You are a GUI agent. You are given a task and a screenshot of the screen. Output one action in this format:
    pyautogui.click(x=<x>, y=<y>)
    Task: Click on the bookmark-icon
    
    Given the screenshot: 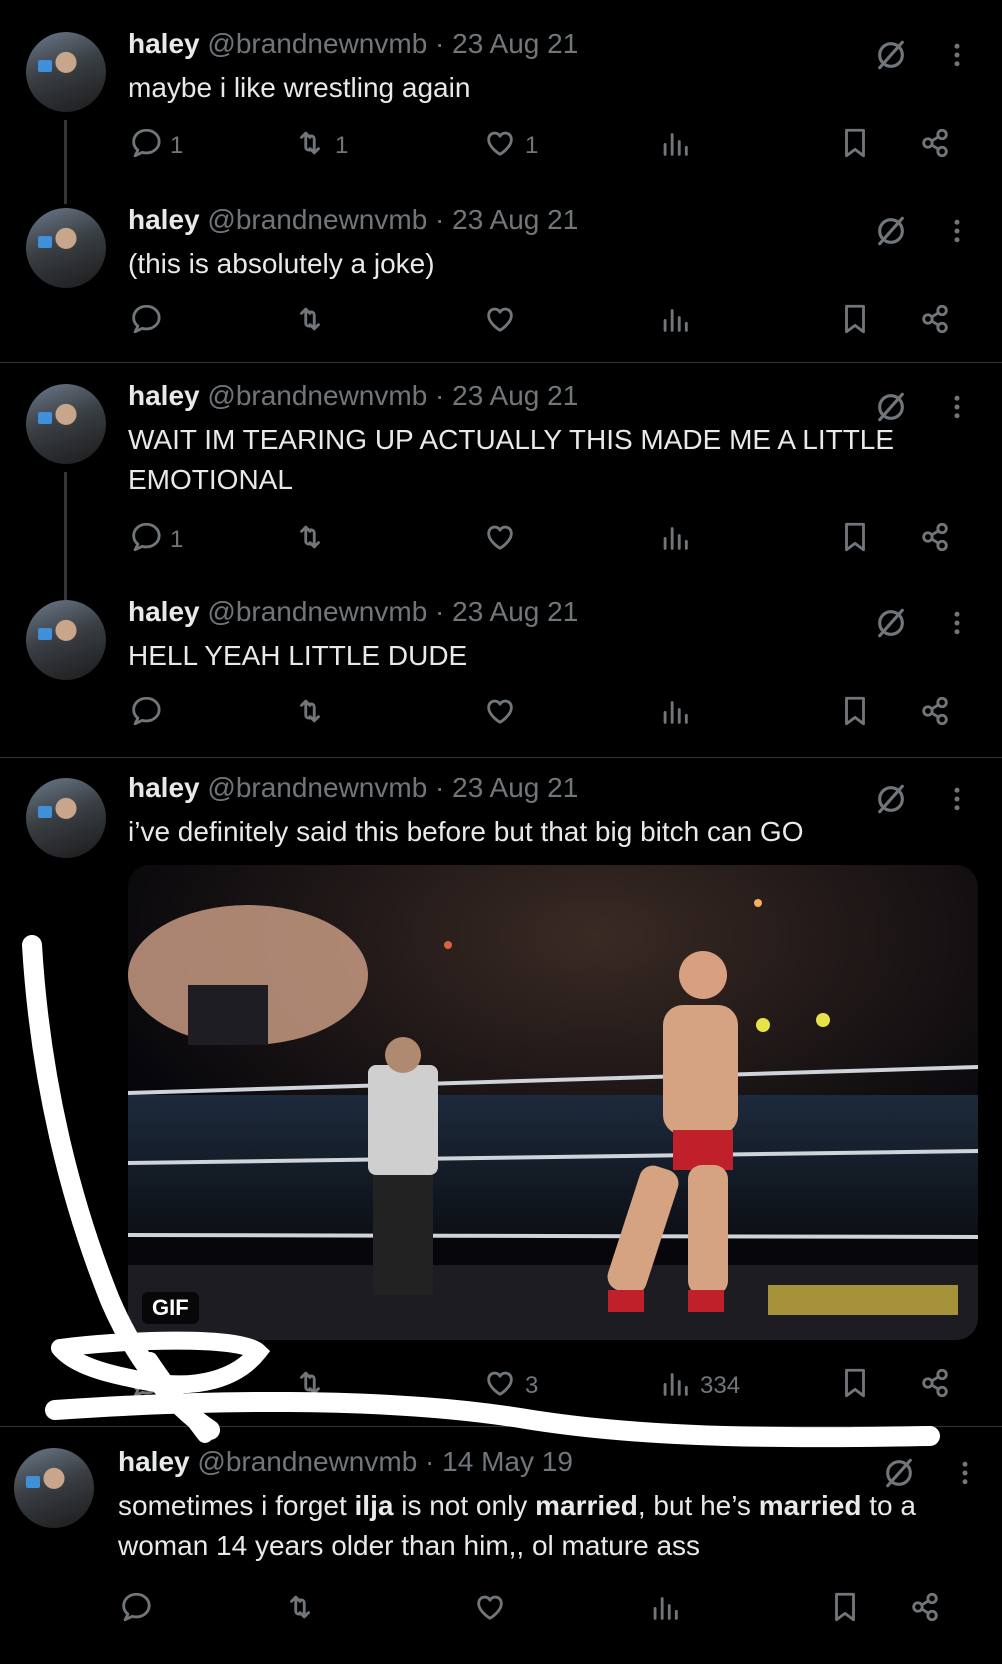 What is the action you would take?
    pyautogui.click(x=855, y=714)
    